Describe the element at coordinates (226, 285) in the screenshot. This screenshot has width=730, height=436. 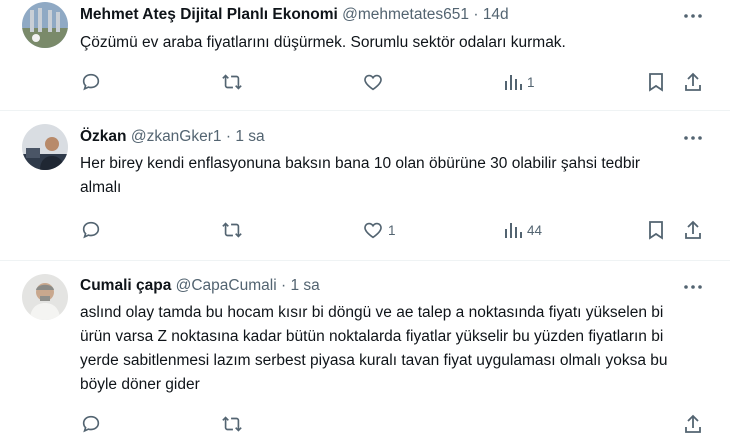
I see `user-handle: @CapaCumali` at that location.